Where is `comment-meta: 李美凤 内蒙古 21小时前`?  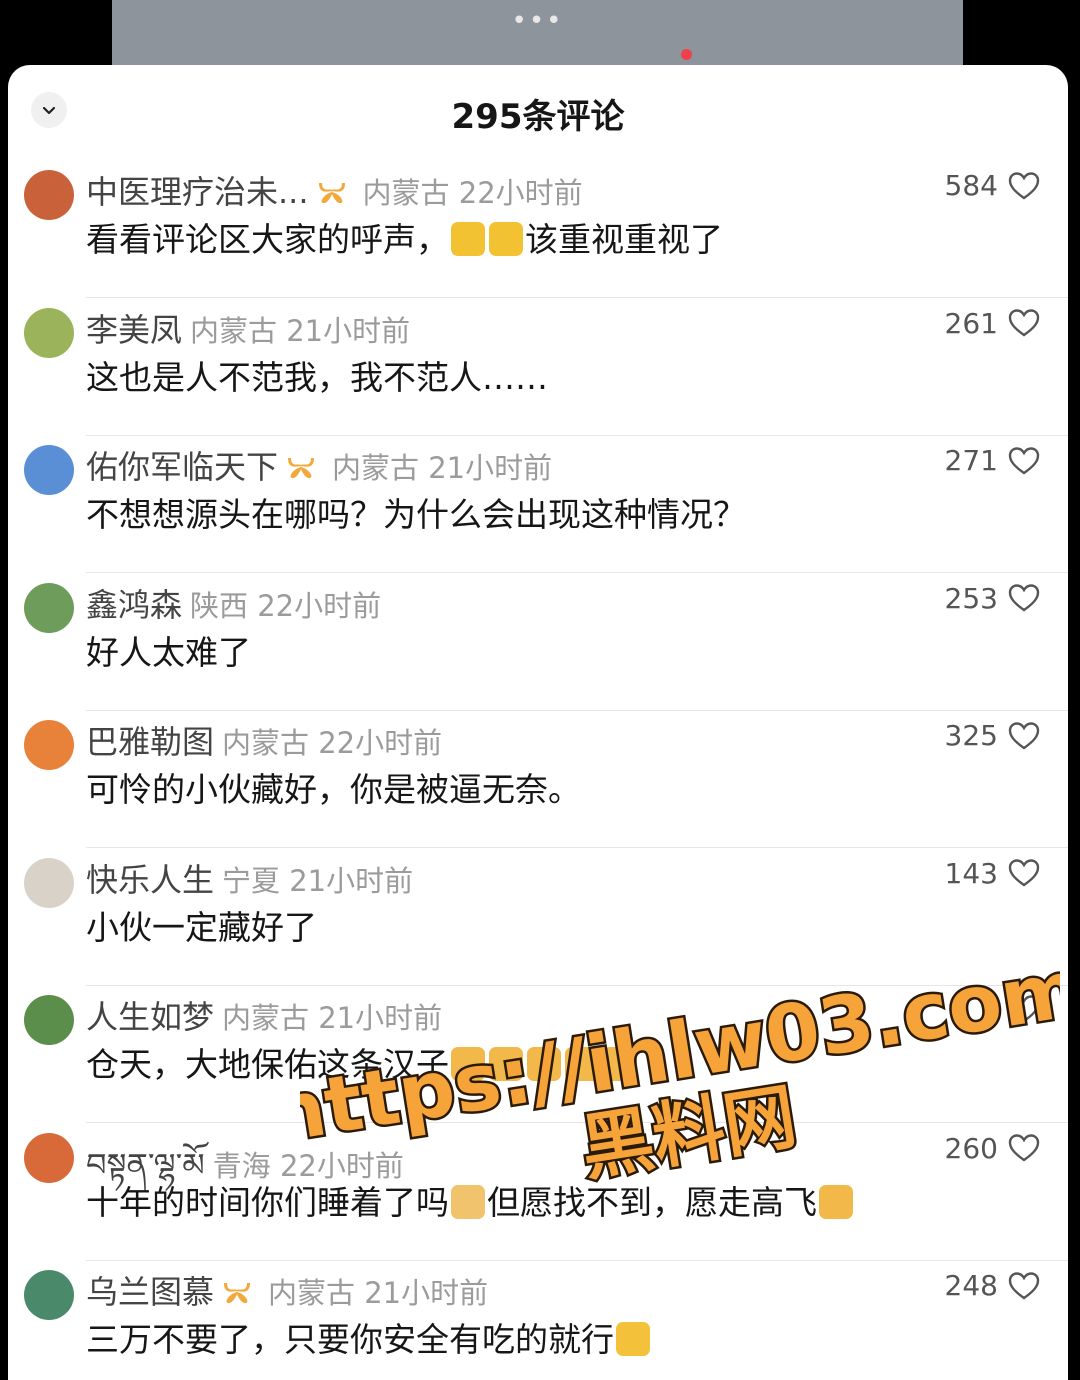
comment-meta: 李美凤 内蒙古 21小时前 is located at coordinates (248, 328).